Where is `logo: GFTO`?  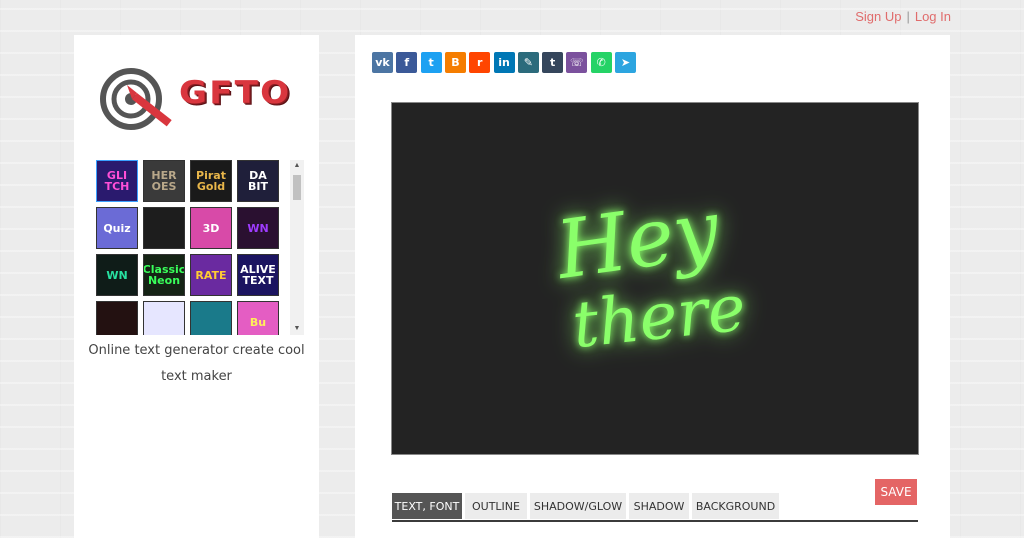
logo: GFTO is located at coordinates (194, 98).